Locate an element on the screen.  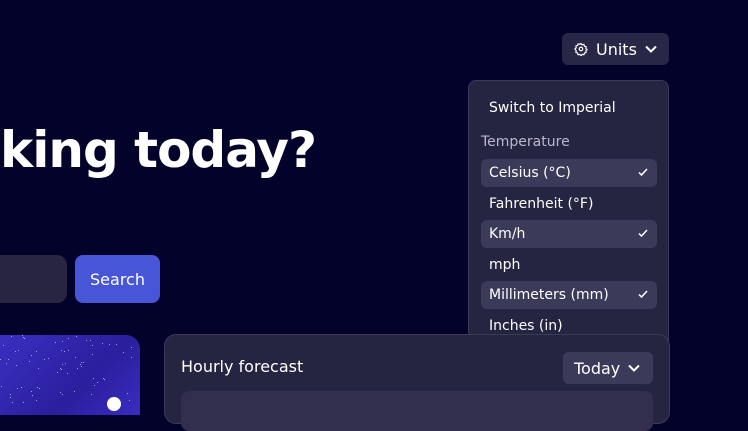
unit-option-label: mph is located at coordinates (505, 265).